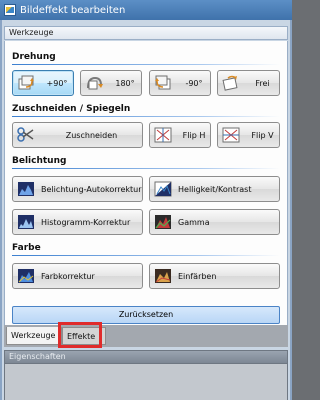 The image size is (320, 400). What do you see at coordinates (80, 335) in the screenshot?
I see `highlight-annotation` at bounding box center [80, 335].